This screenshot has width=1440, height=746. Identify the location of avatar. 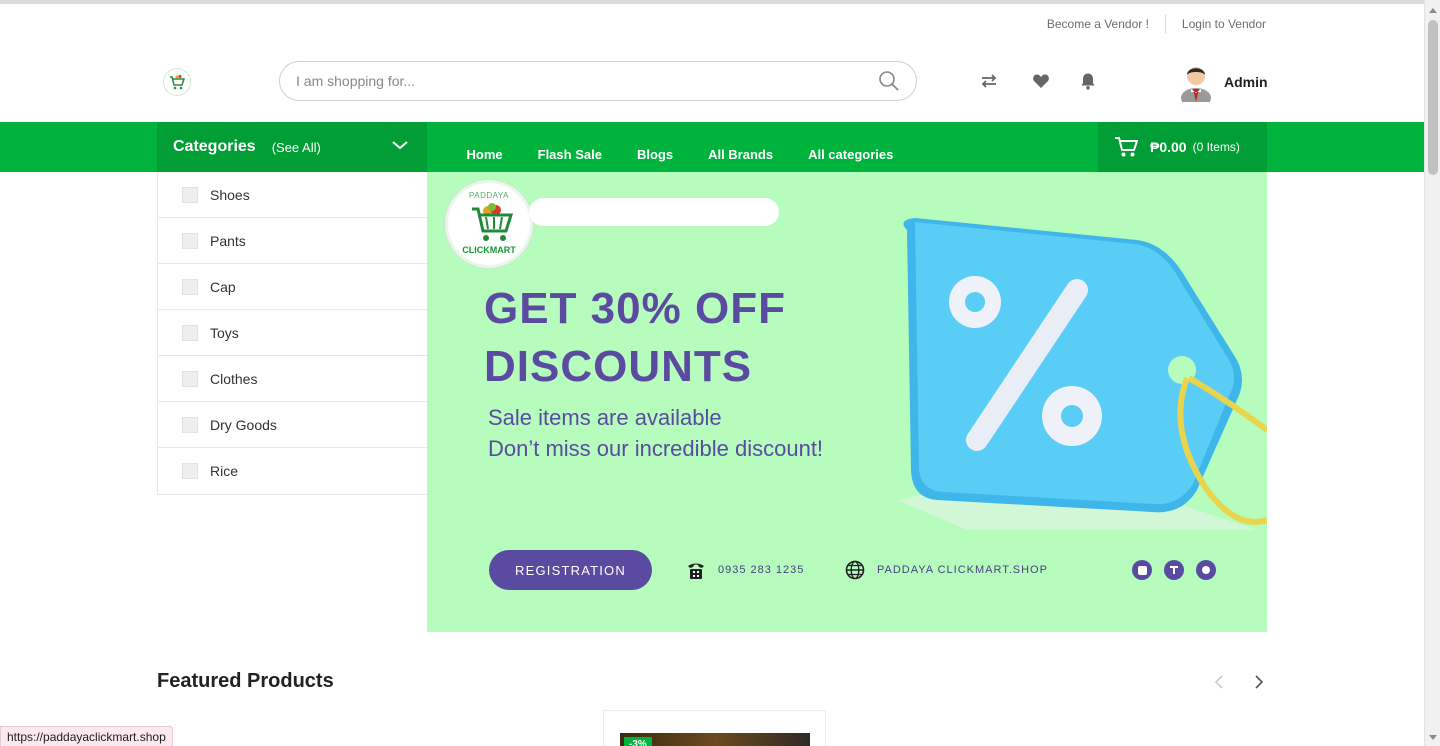
(1196, 84).